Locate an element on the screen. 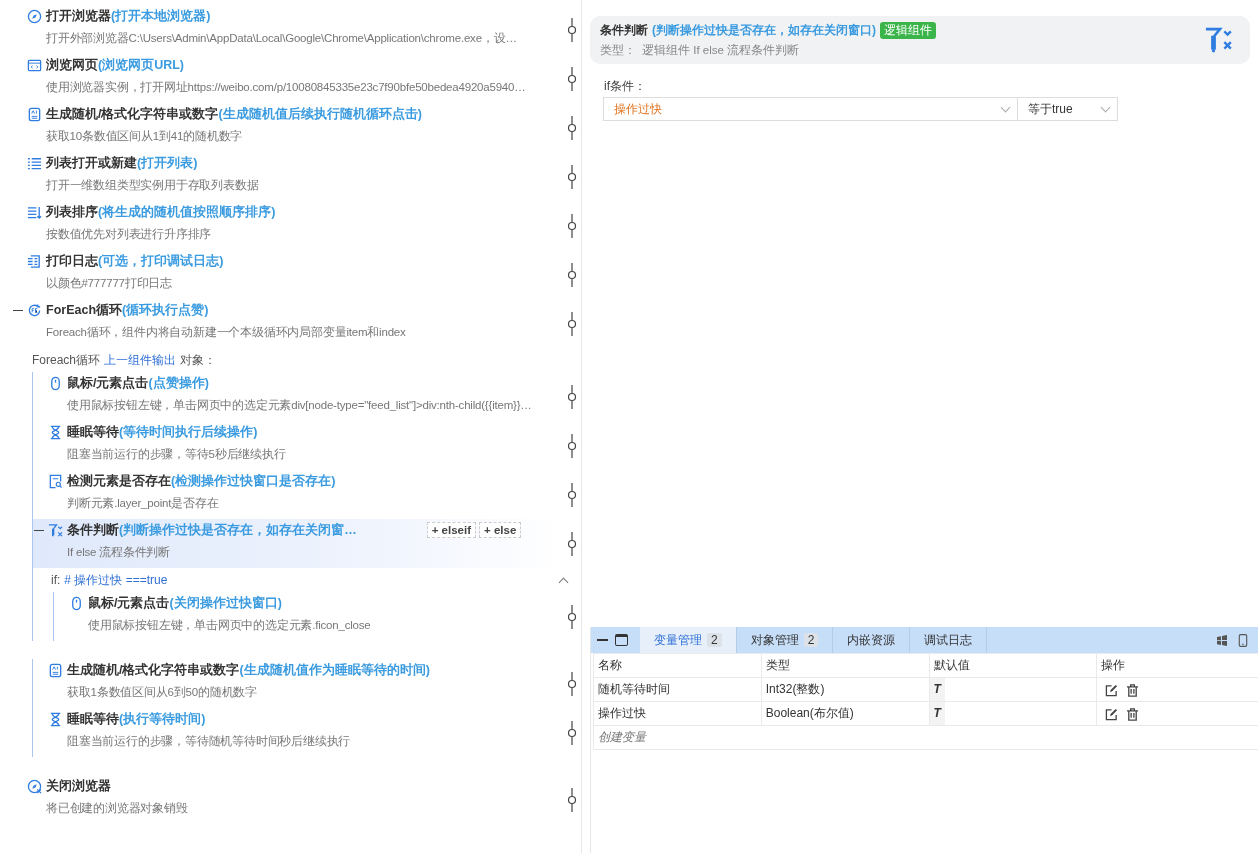 This screenshot has height=853, width=1258. step-title: 打开浏览器 is located at coordinates (78, 16).